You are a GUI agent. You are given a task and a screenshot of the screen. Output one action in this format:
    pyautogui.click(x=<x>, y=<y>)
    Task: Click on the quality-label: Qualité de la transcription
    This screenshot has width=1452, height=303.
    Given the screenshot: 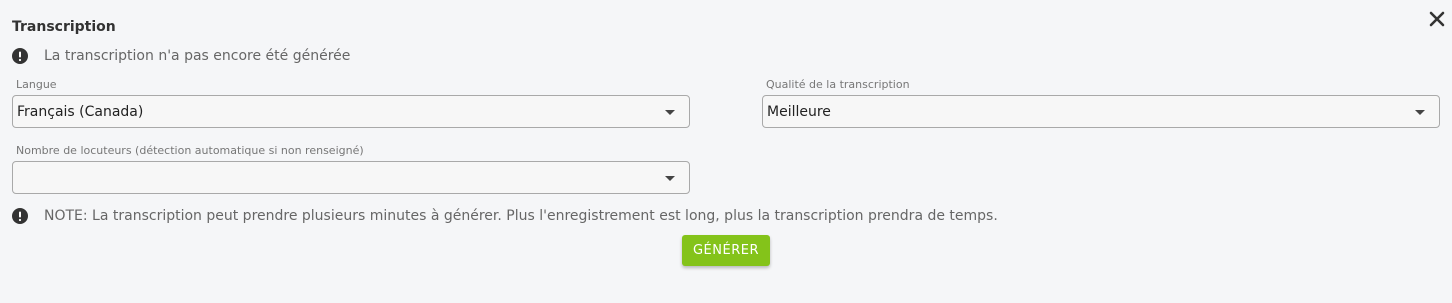 What is the action you would take?
    pyautogui.click(x=838, y=84)
    